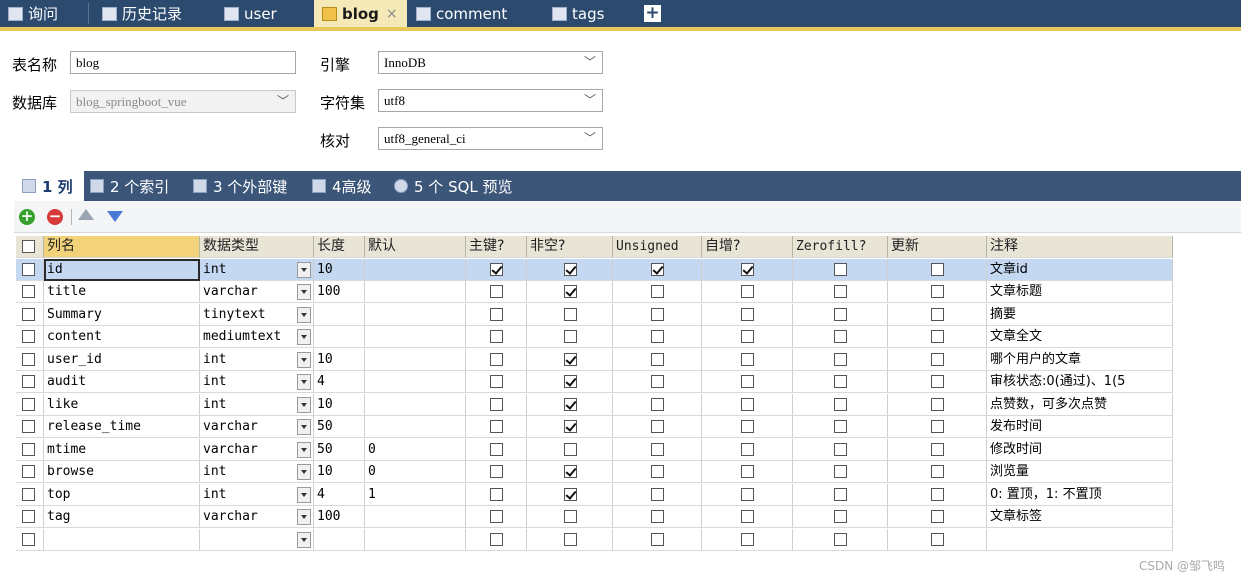  Describe the element at coordinates (264, 13) in the screenshot. I see `tab-user: user` at that location.